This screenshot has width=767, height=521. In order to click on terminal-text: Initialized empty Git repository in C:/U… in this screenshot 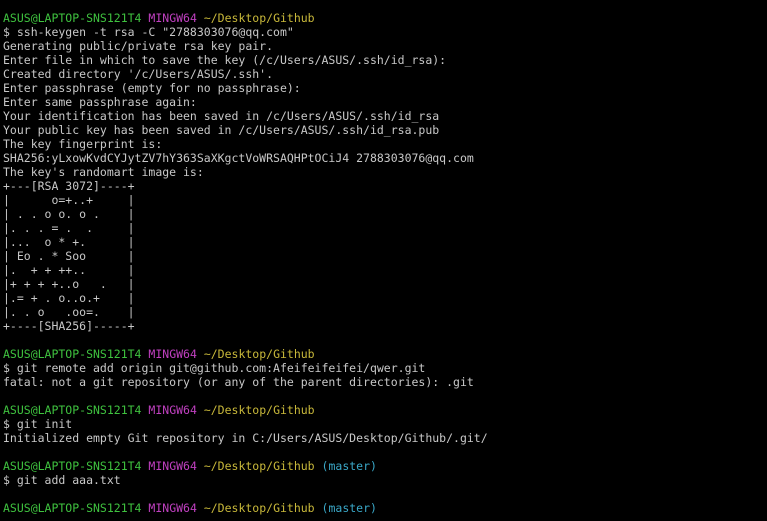, I will do `click(245, 438)`.